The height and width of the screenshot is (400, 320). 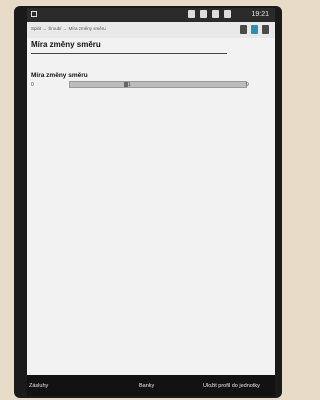 What do you see at coordinates (34, 14) in the screenshot?
I see `notification-icon` at bounding box center [34, 14].